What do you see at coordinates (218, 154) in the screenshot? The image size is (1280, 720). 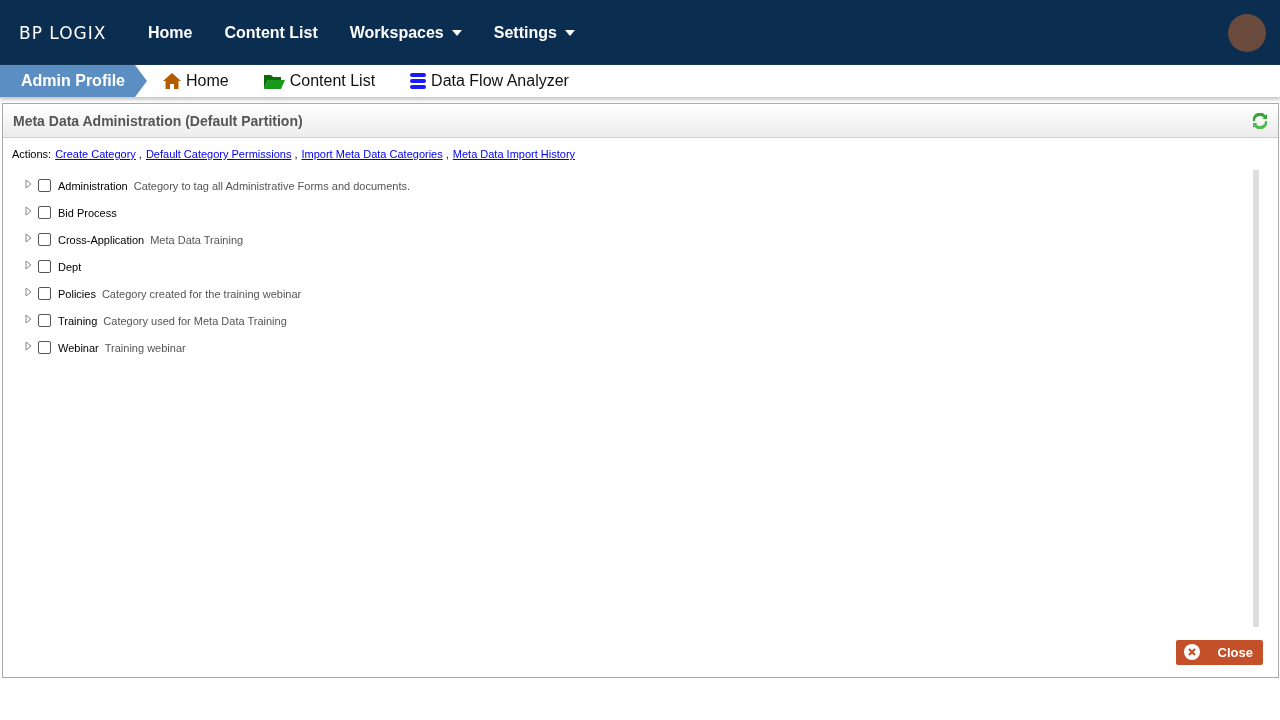 I see `action-link: Default Category Permissions` at bounding box center [218, 154].